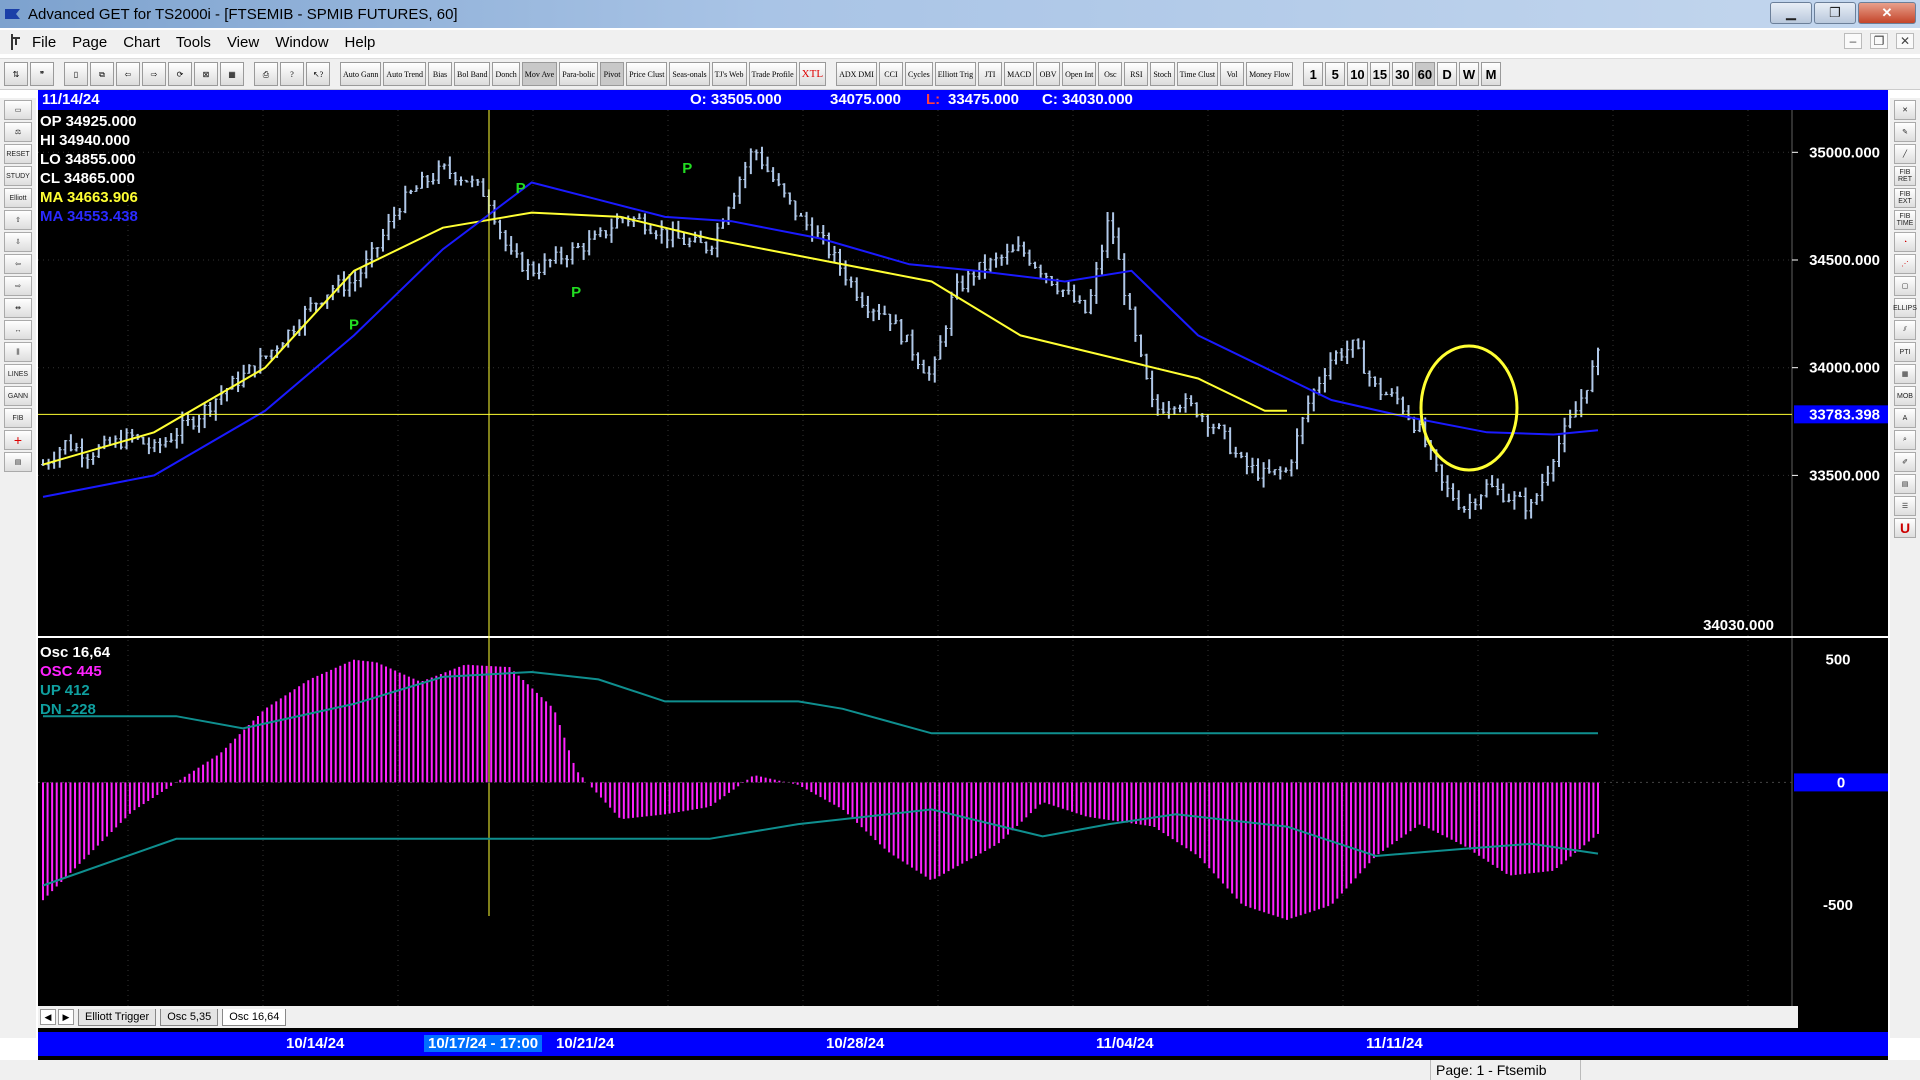 This screenshot has height=1080, width=1920. Describe the element at coordinates (1402, 74) in the screenshot. I see `interval-button-30: 30` at that location.